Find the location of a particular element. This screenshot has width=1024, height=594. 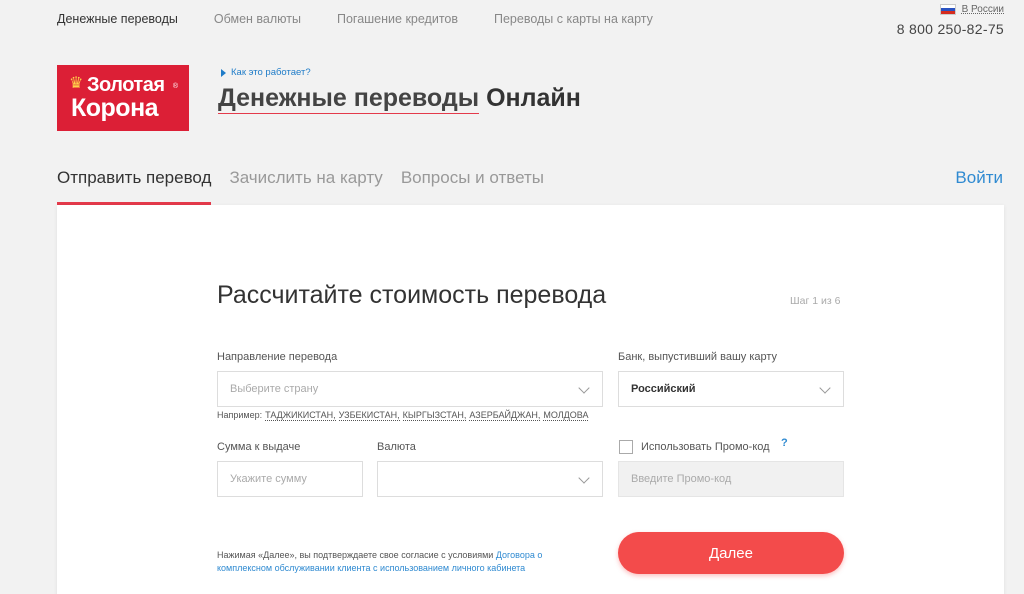

amount-input-placeholder: Укажите сумму is located at coordinates (268, 479).